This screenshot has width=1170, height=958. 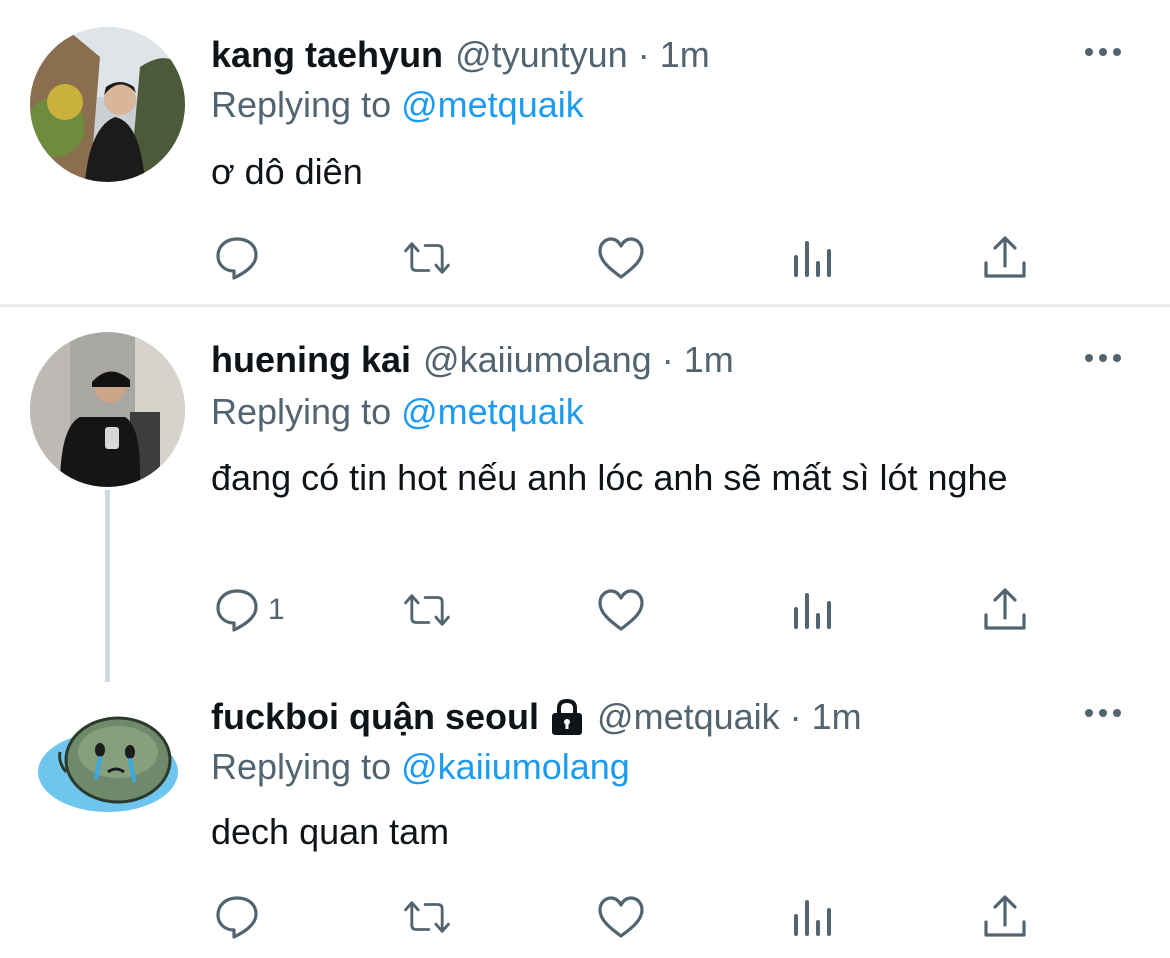 What do you see at coordinates (541, 55) in the screenshot?
I see `user-handle: @tyuntyun` at bounding box center [541, 55].